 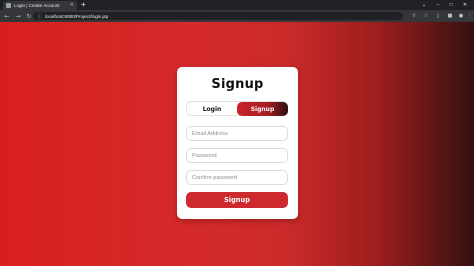 What do you see at coordinates (470, 16) in the screenshot?
I see `menu-icon: ⋮` at bounding box center [470, 16].